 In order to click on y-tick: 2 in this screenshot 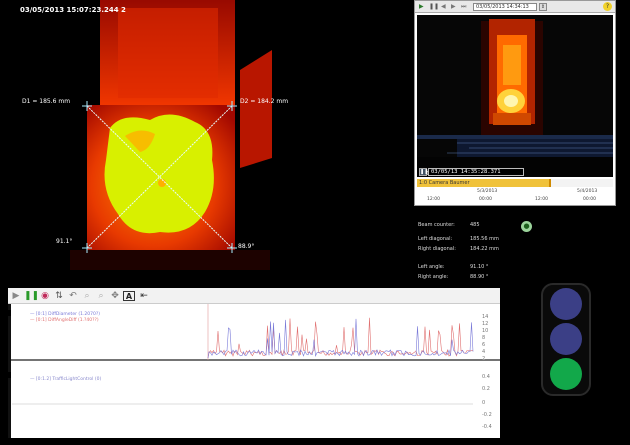, I will do `click(484, 359)`.